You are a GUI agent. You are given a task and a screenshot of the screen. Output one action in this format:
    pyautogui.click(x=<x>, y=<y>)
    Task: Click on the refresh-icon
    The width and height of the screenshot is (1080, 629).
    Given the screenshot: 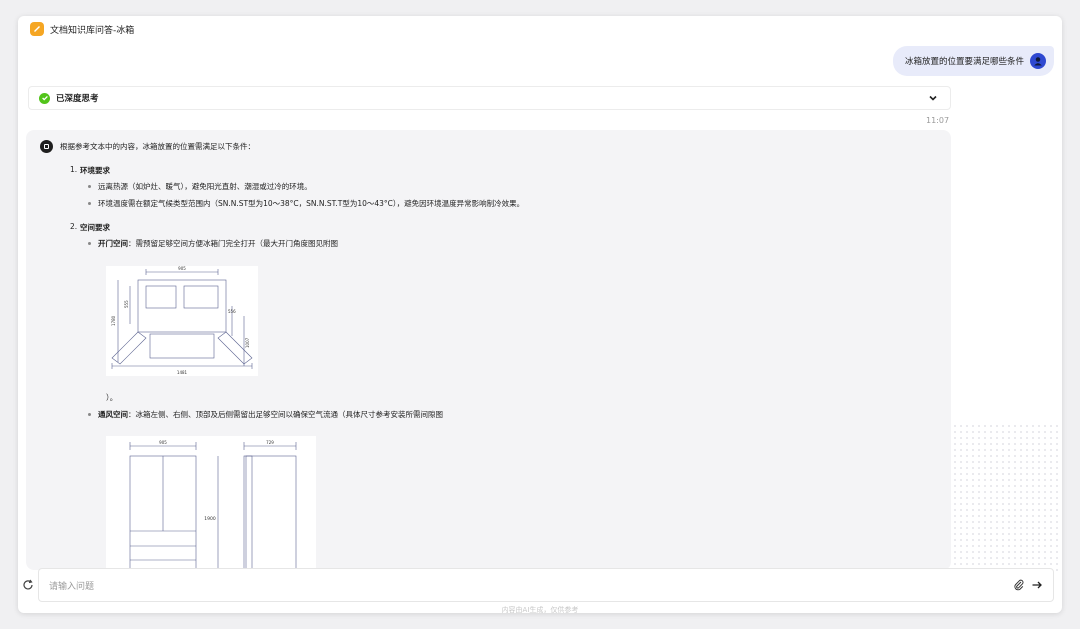 What is the action you would take?
    pyautogui.click(x=28, y=585)
    